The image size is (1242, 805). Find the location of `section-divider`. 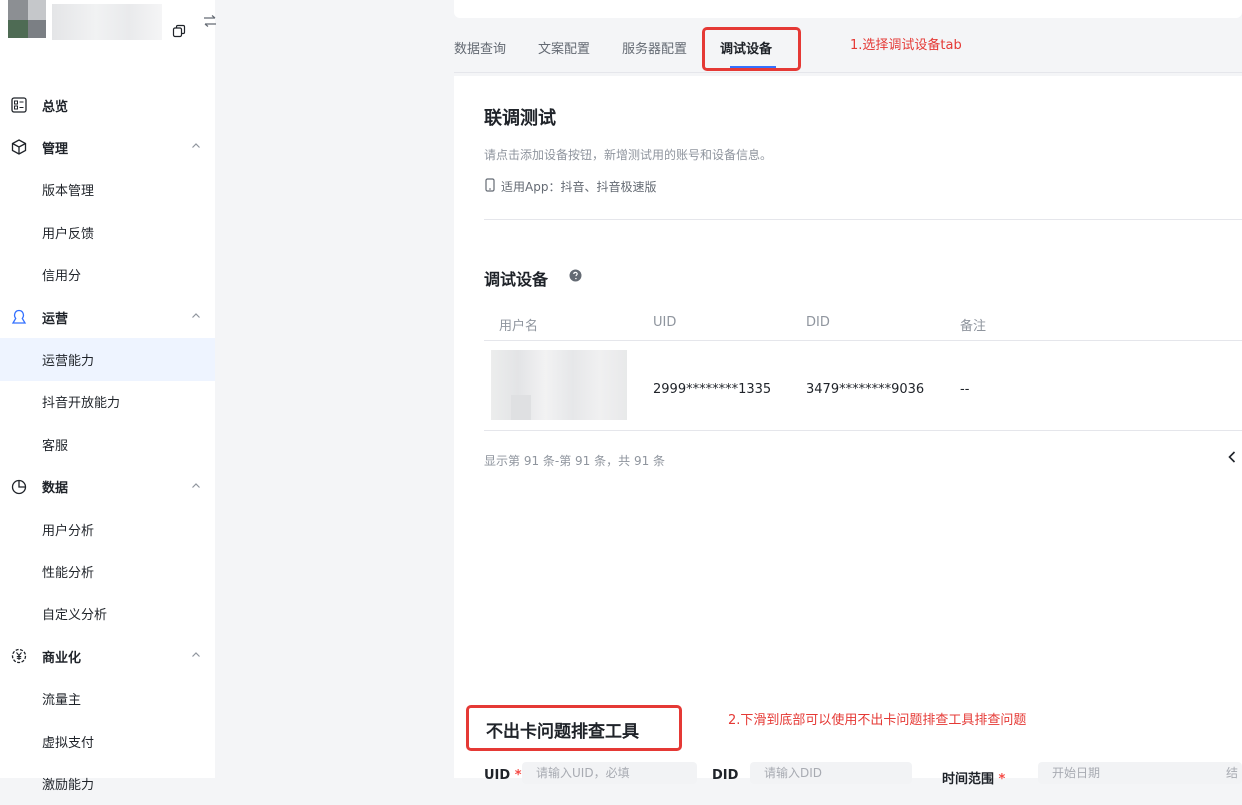

section-divider is located at coordinates (863, 219).